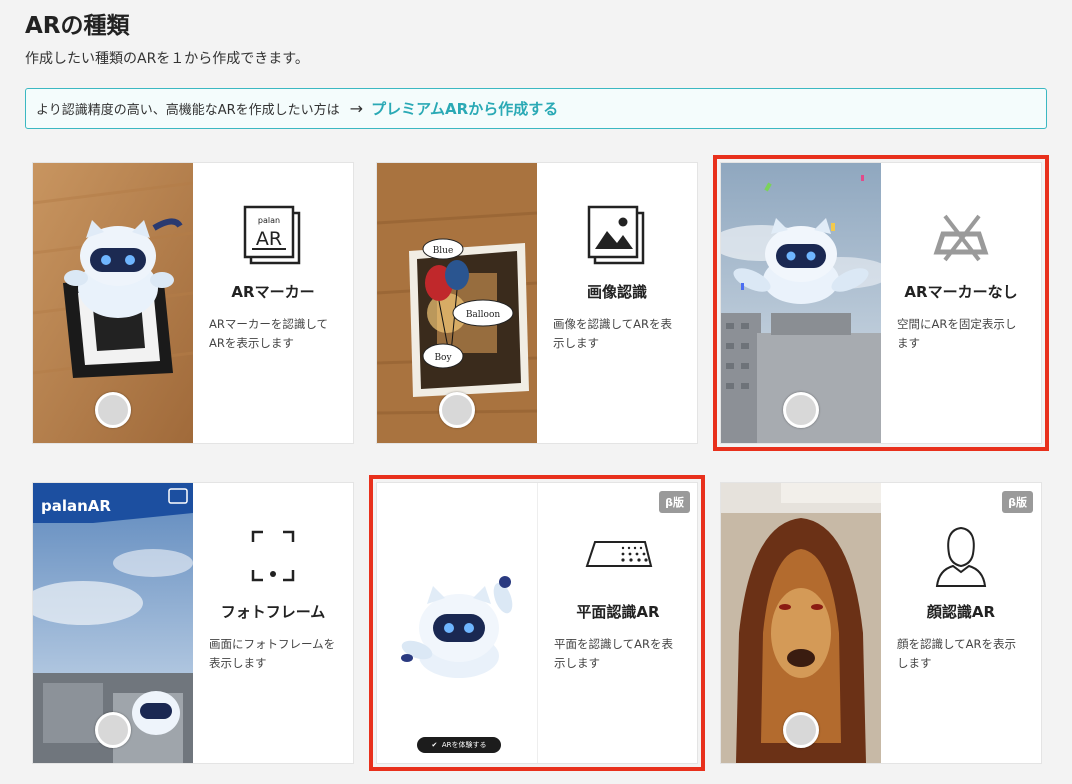  Describe the element at coordinates (961, 623) in the screenshot. I see `card-info: β版 顔認識AR 顔を認識してARを表示します` at that location.